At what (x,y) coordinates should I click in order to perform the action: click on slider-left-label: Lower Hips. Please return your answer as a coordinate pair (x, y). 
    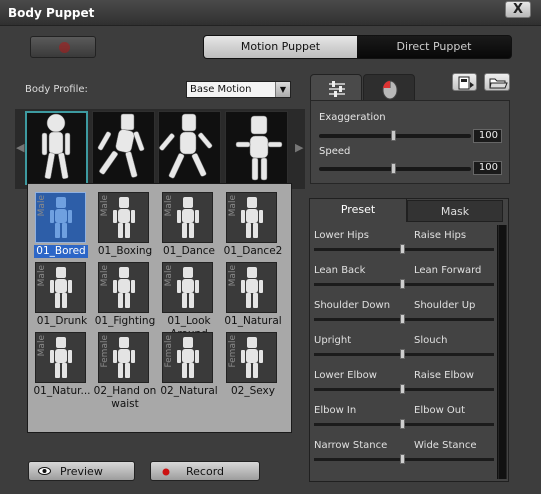
    Looking at the image, I should click on (341, 235).